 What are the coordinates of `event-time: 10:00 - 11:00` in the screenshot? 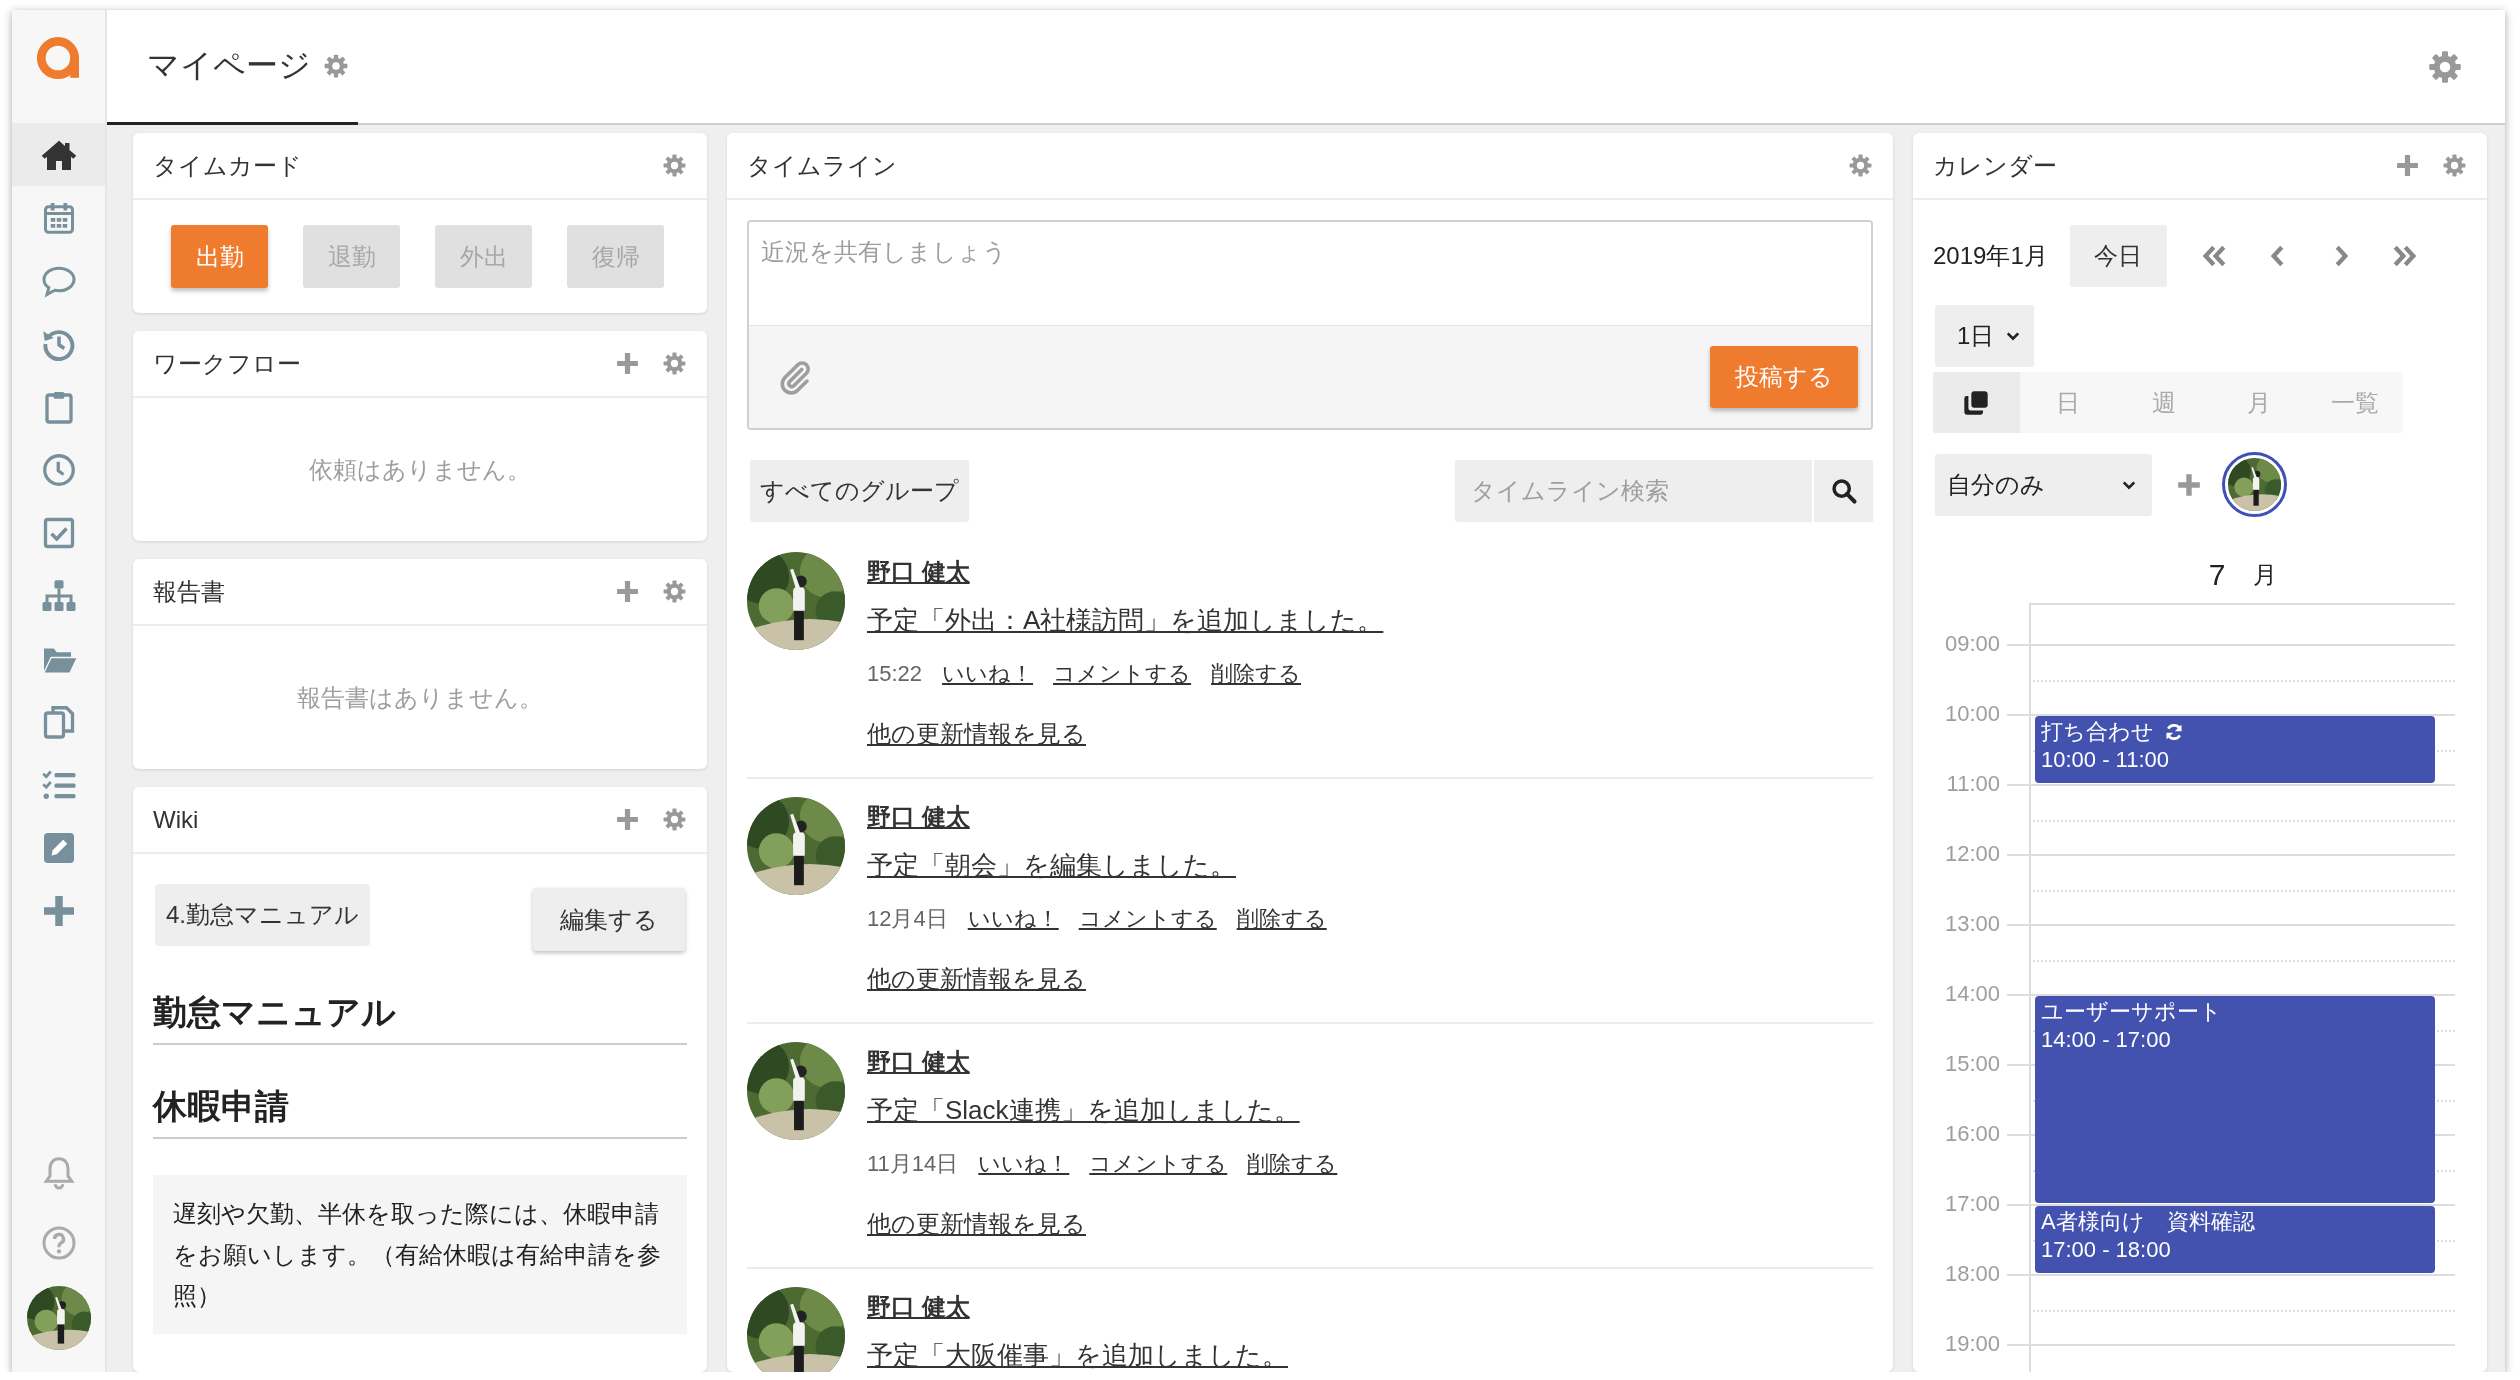 It's located at (2106, 760).